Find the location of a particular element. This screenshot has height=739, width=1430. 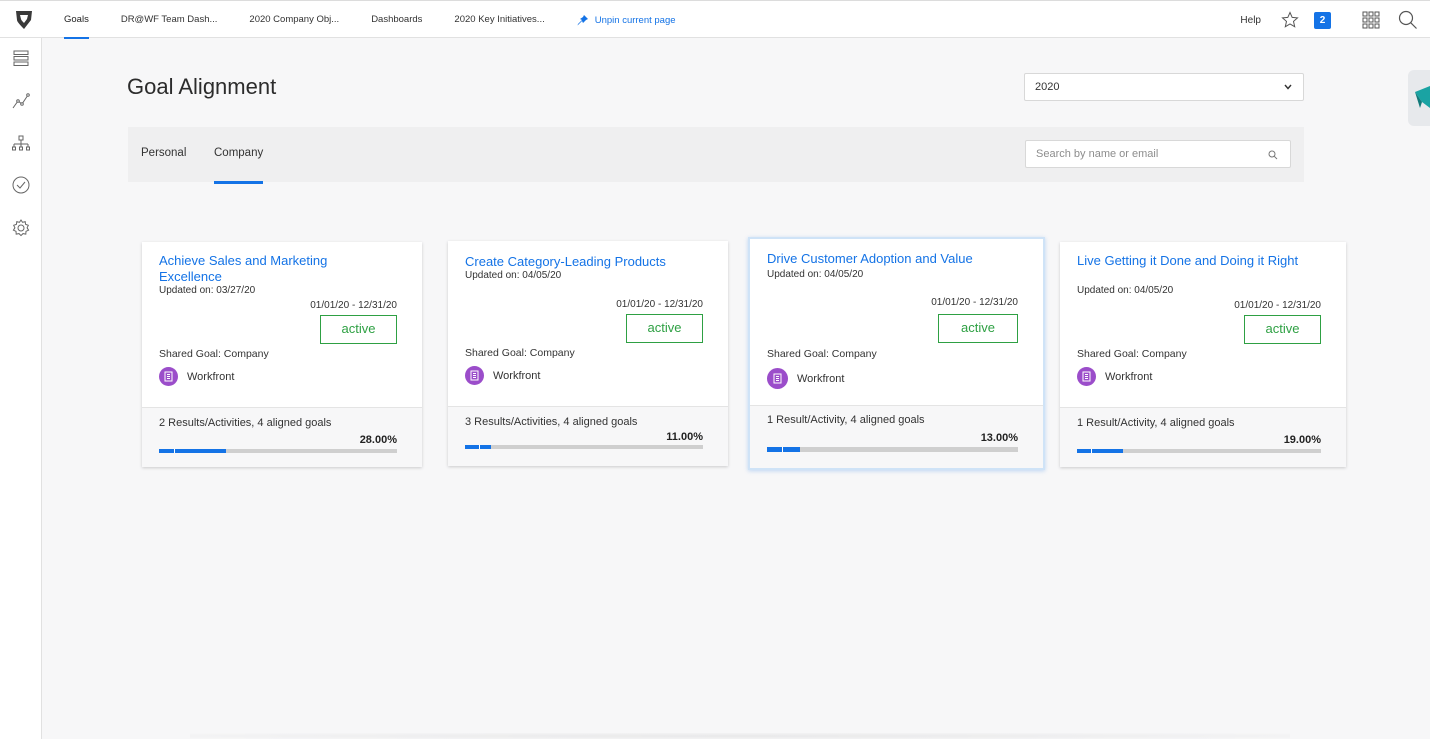

help-link: Help is located at coordinates (1250, 20).